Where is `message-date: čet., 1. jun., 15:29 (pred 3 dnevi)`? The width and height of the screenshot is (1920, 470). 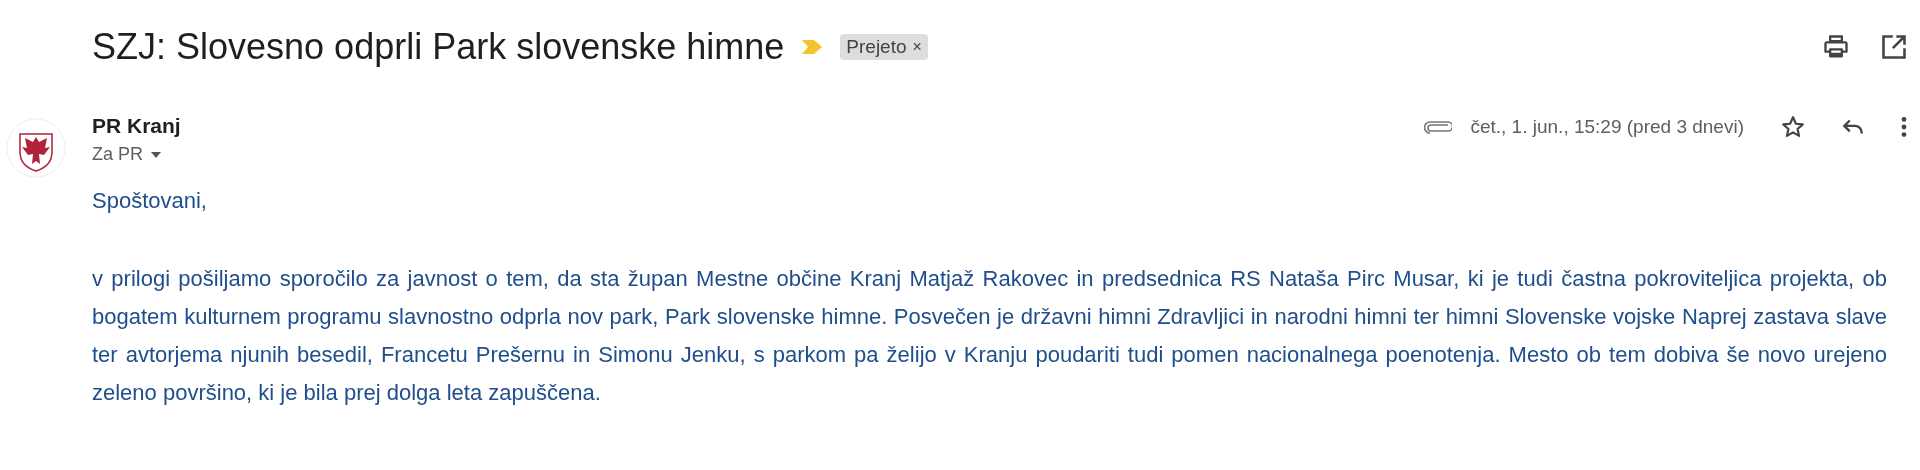 message-date: čet., 1. jun., 15:29 (pred 3 dnevi) is located at coordinates (1607, 127).